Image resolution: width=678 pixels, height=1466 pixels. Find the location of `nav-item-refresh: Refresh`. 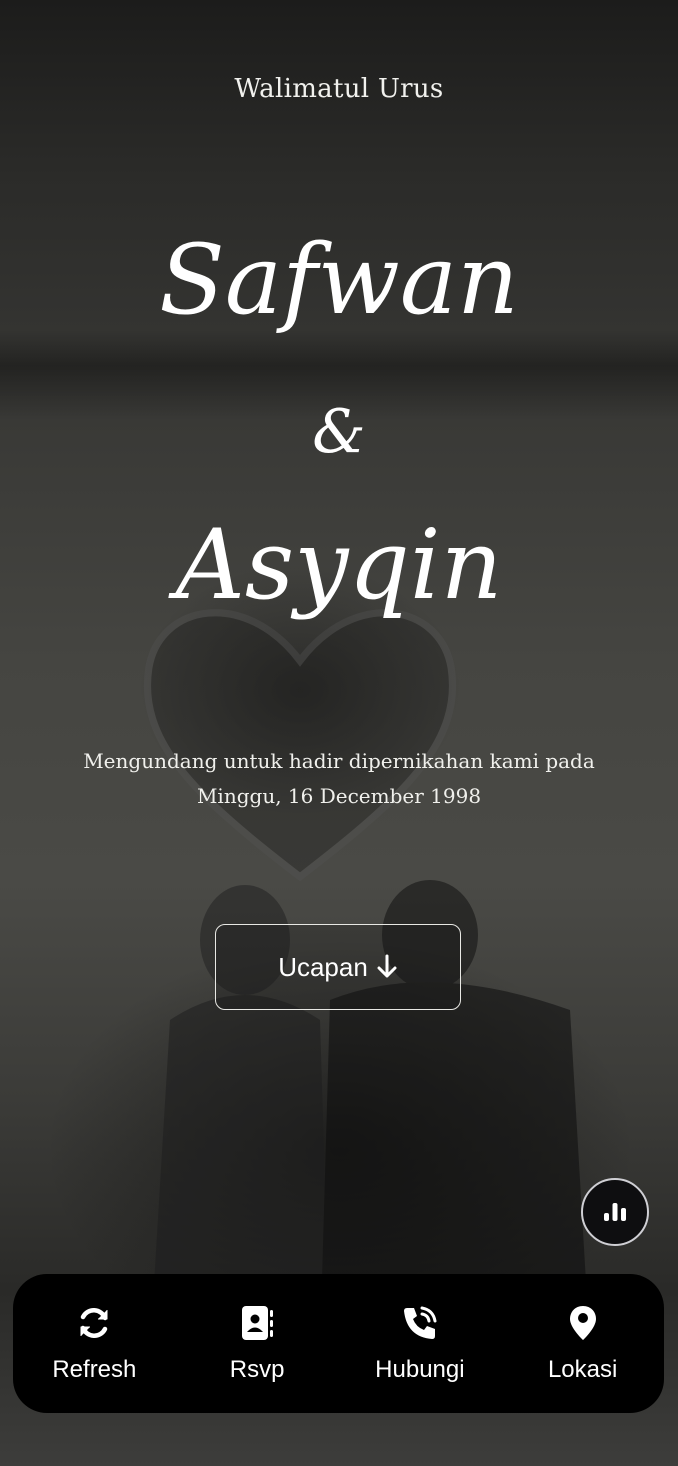

nav-item-refresh: Refresh is located at coordinates (94, 1344).